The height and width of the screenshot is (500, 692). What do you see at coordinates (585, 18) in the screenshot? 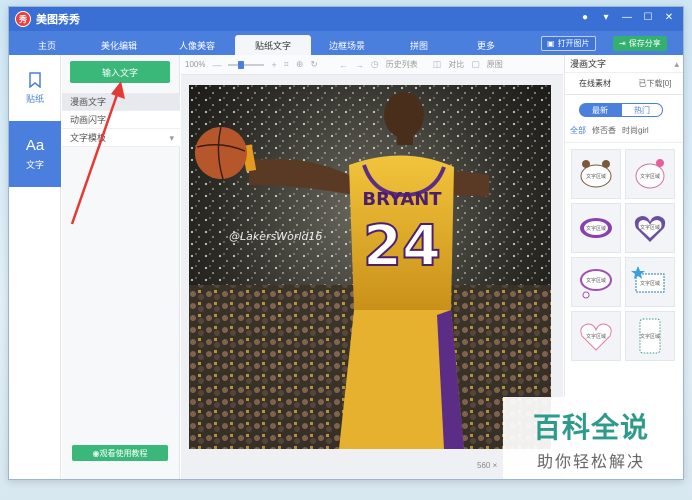
I see `message-icon: ●` at bounding box center [585, 18].